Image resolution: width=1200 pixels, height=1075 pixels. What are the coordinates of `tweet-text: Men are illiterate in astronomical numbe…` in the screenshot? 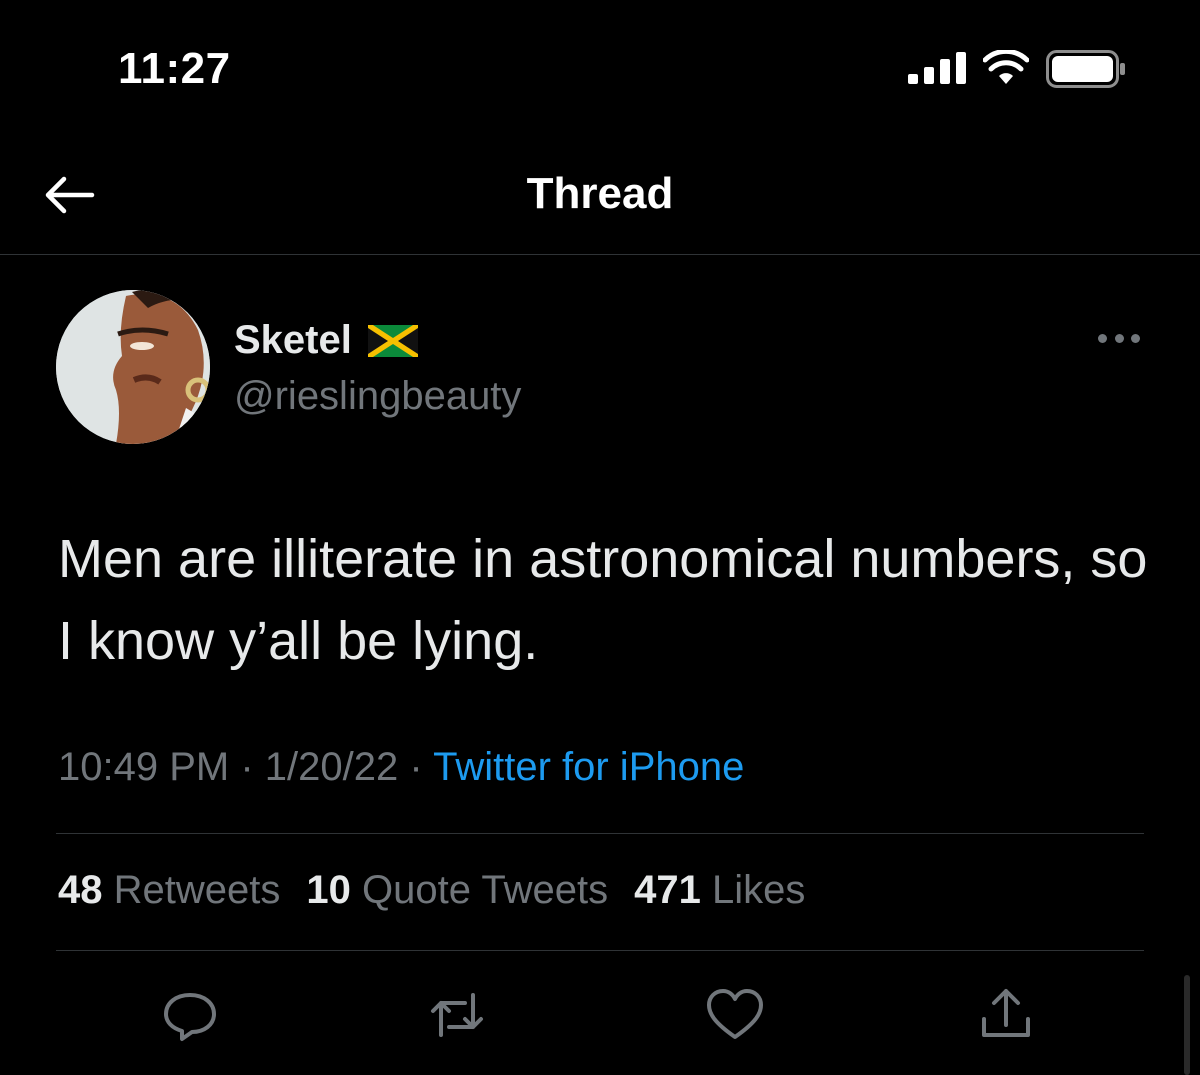 It's located at (603, 600).